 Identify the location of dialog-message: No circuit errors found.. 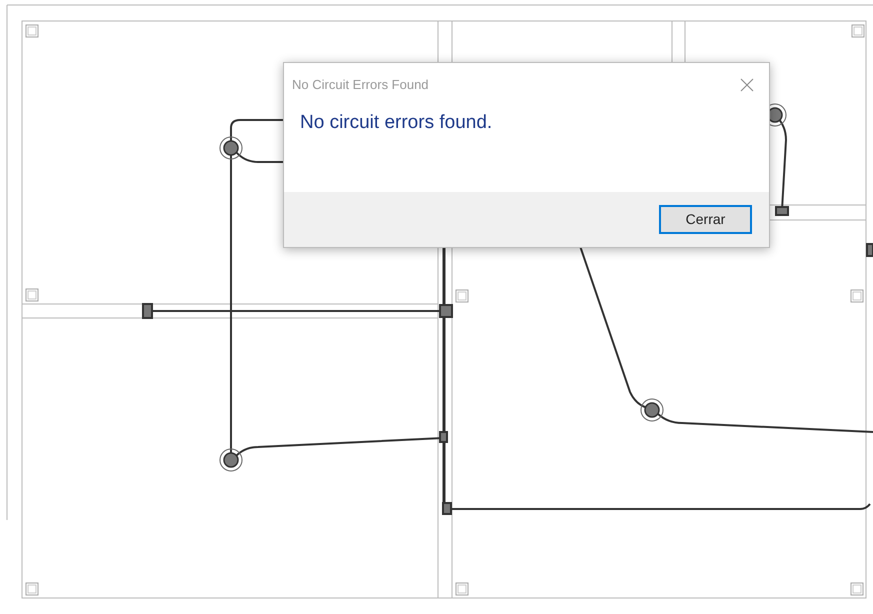
(396, 122).